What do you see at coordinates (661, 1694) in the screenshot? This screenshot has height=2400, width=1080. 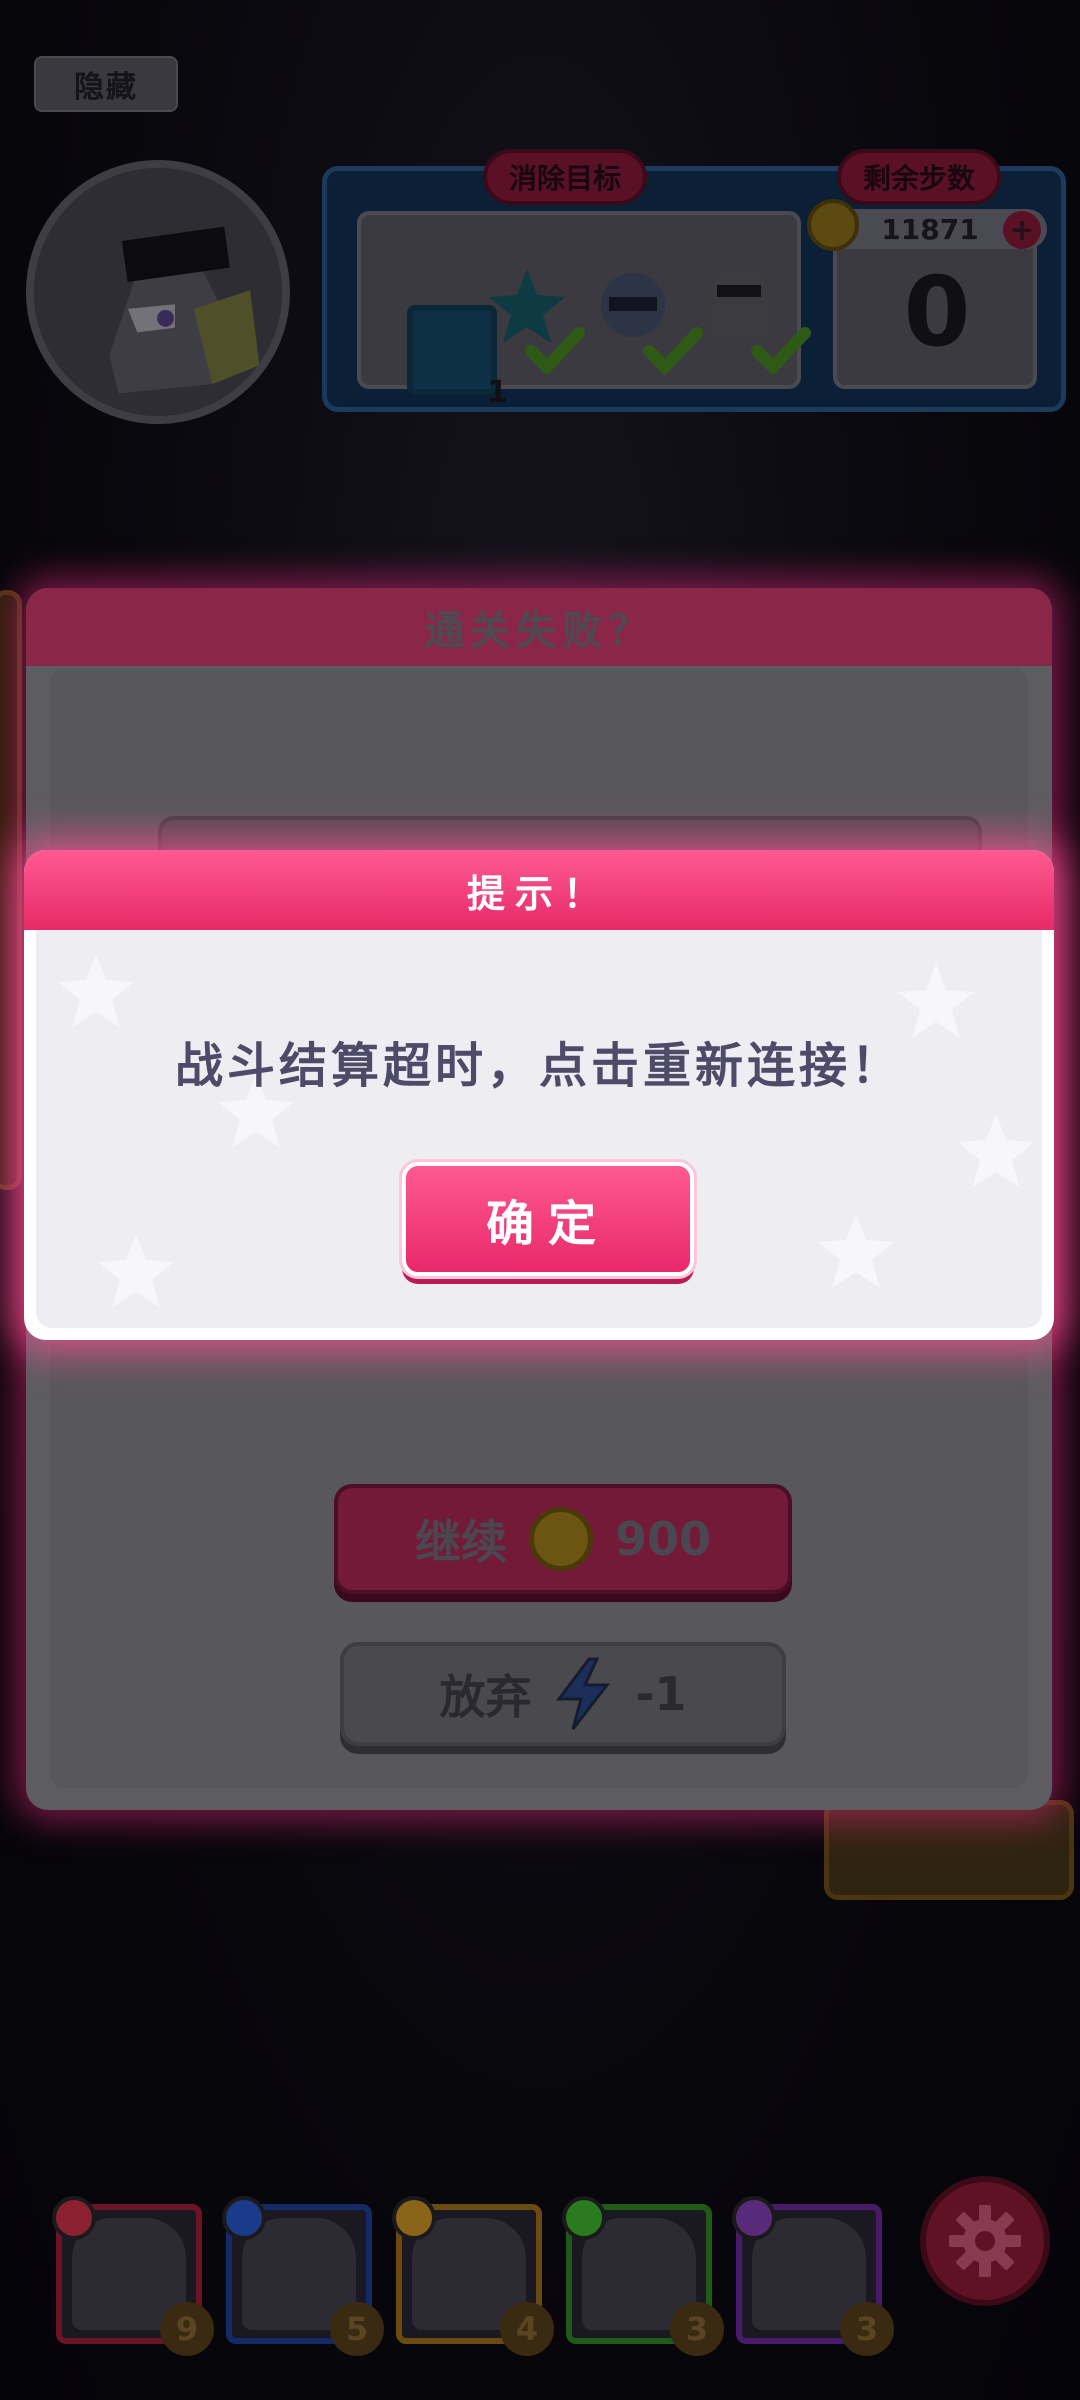 I see `give-up-cost: -1` at bounding box center [661, 1694].